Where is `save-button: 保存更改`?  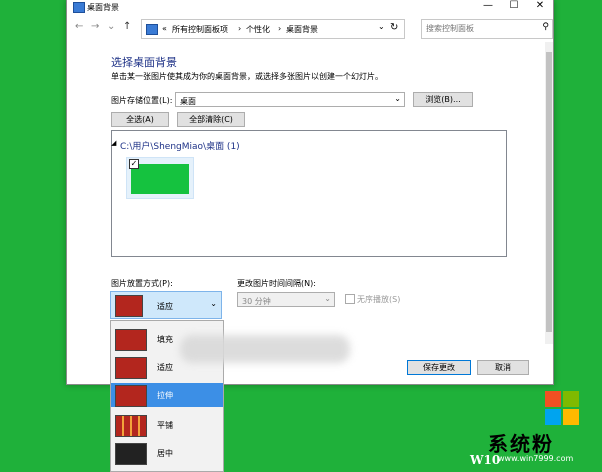 save-button: 保存更改 is located at coordinates (439, 367).